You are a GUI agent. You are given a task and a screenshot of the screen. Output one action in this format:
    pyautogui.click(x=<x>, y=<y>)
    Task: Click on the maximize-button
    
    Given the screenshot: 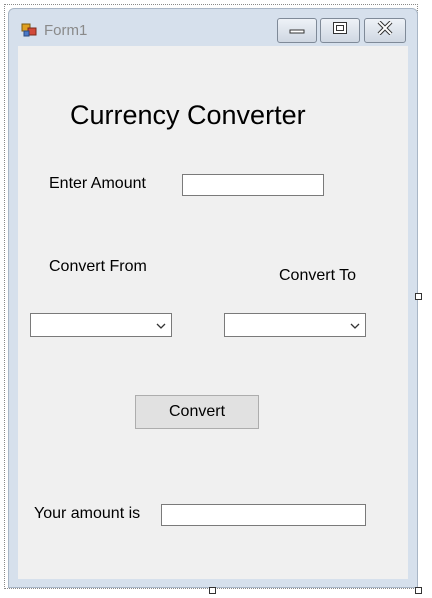 What is the action you would take?
    pyautogui.click(x=340, y=30)
    